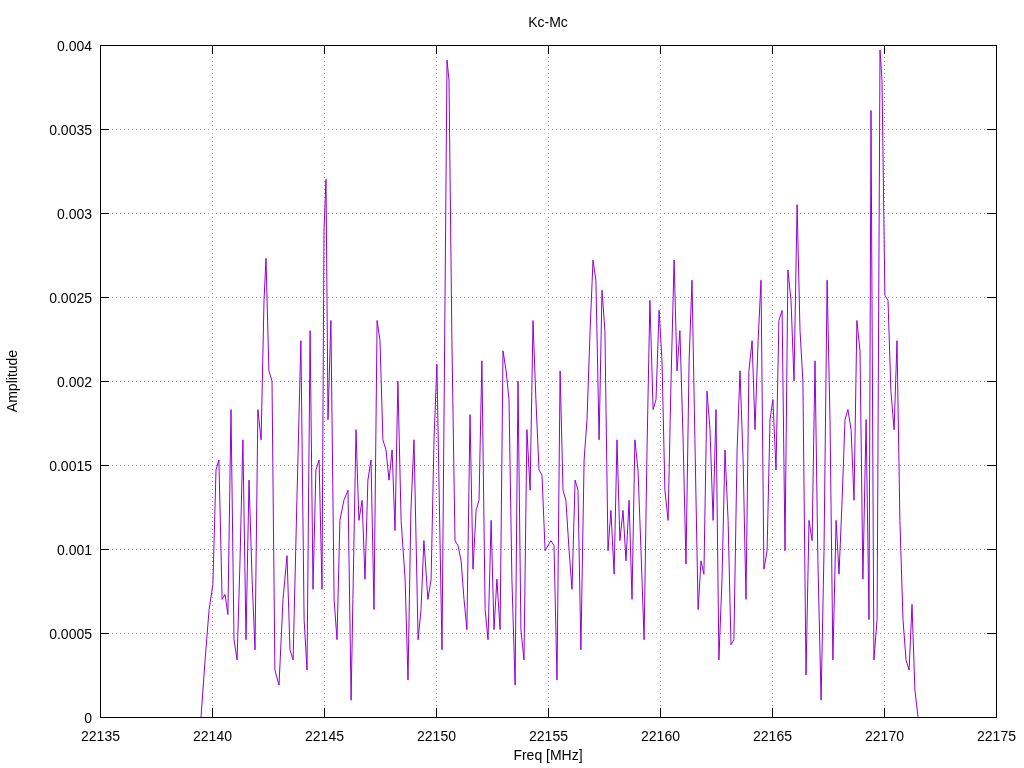 This screenshot has height=768, width=1024. What do you see at coordinates (548, 755) in the screenshot?
I see `axis-label: Freq [MHz]` at bounding box center [548, 755].